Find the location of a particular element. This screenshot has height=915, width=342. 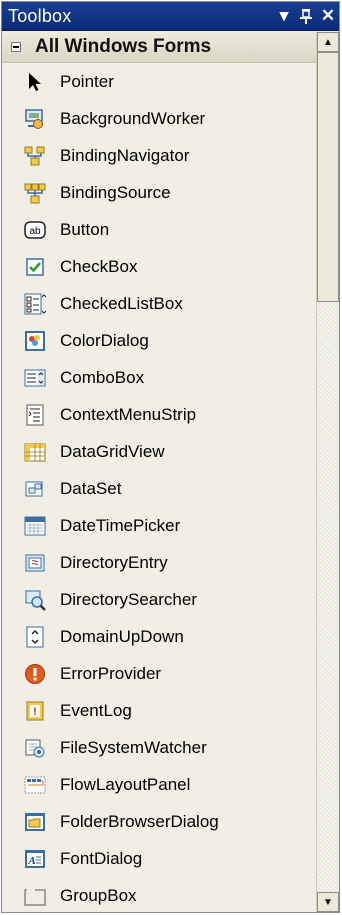

toolbox-item-bindingsource: BindingSource is located at coordinates (160, 192).